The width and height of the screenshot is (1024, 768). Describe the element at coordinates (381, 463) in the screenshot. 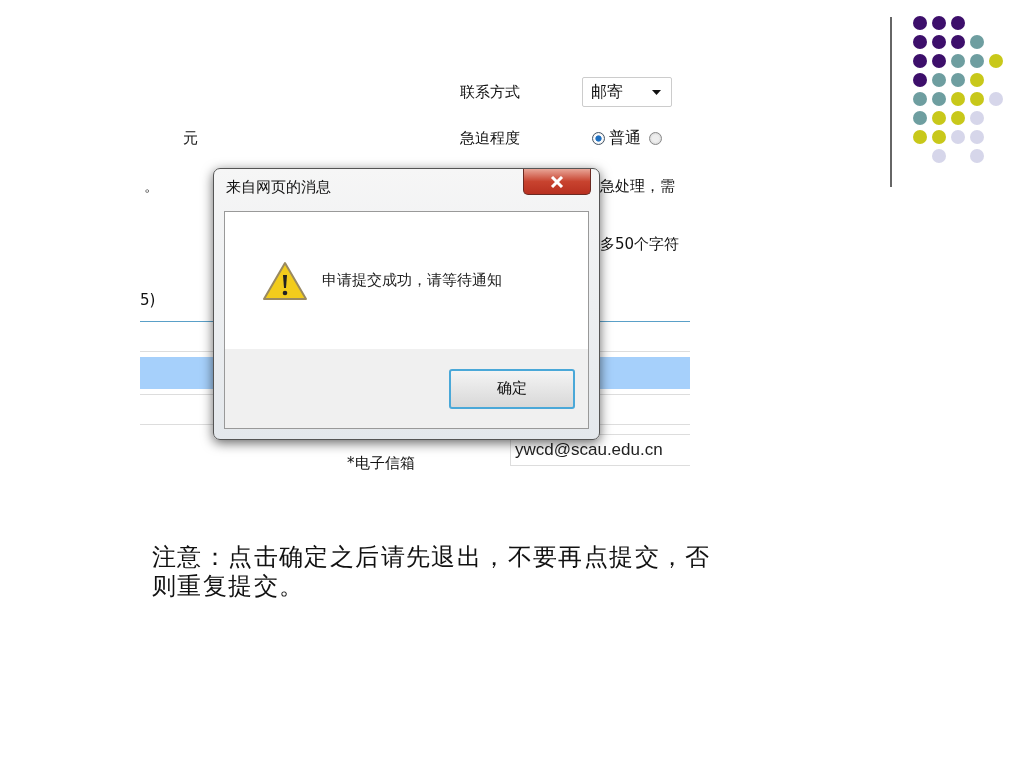

I see `field-label: *电子信箱` at that location.